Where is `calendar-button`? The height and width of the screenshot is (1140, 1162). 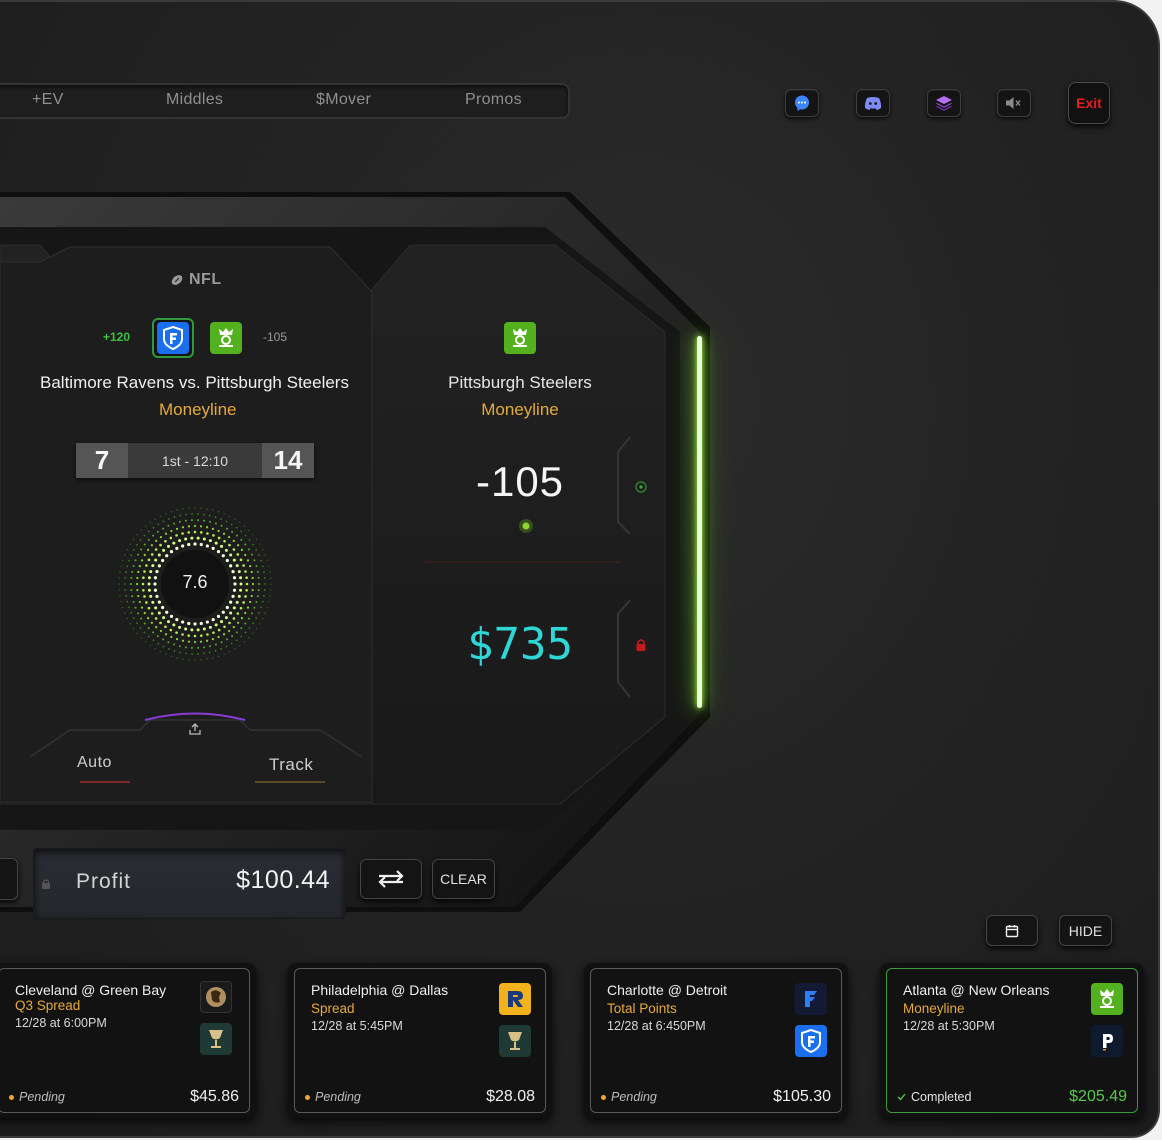
calendar-button is located at coordinates (1012, 930).